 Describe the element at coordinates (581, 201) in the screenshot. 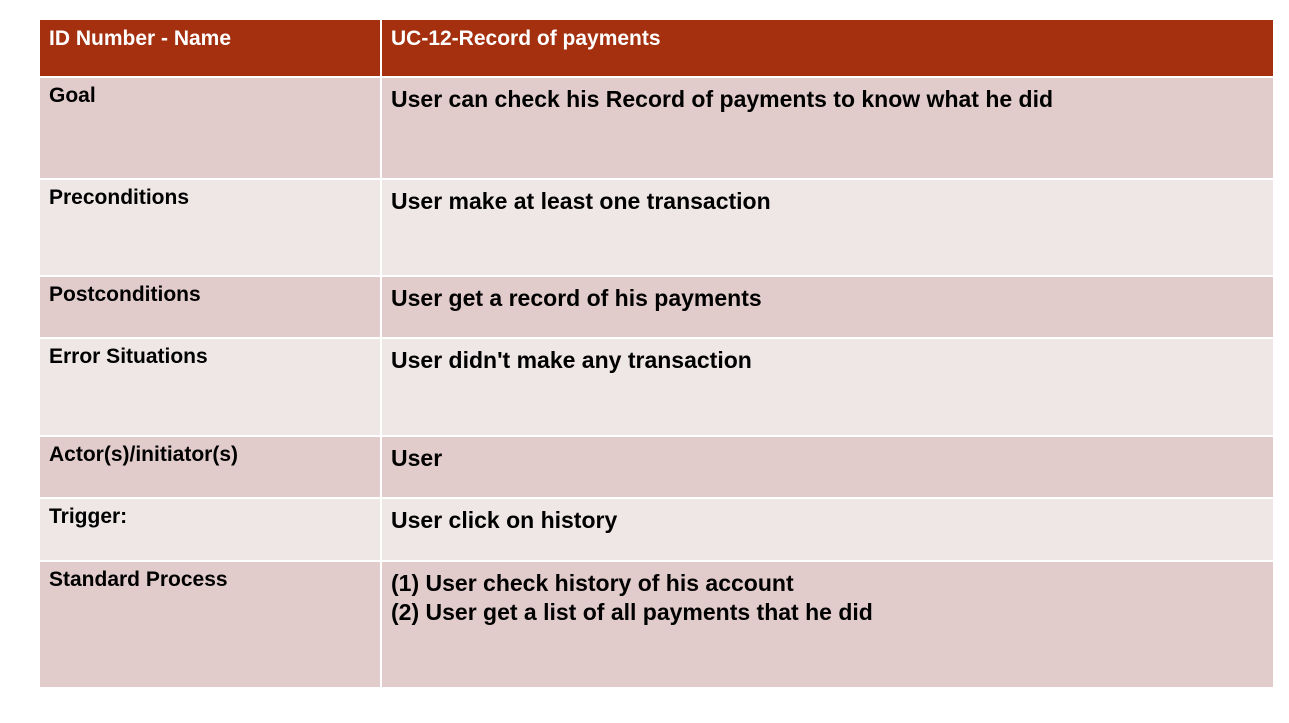

I see `value-line: User make at least one transaction` at that location.